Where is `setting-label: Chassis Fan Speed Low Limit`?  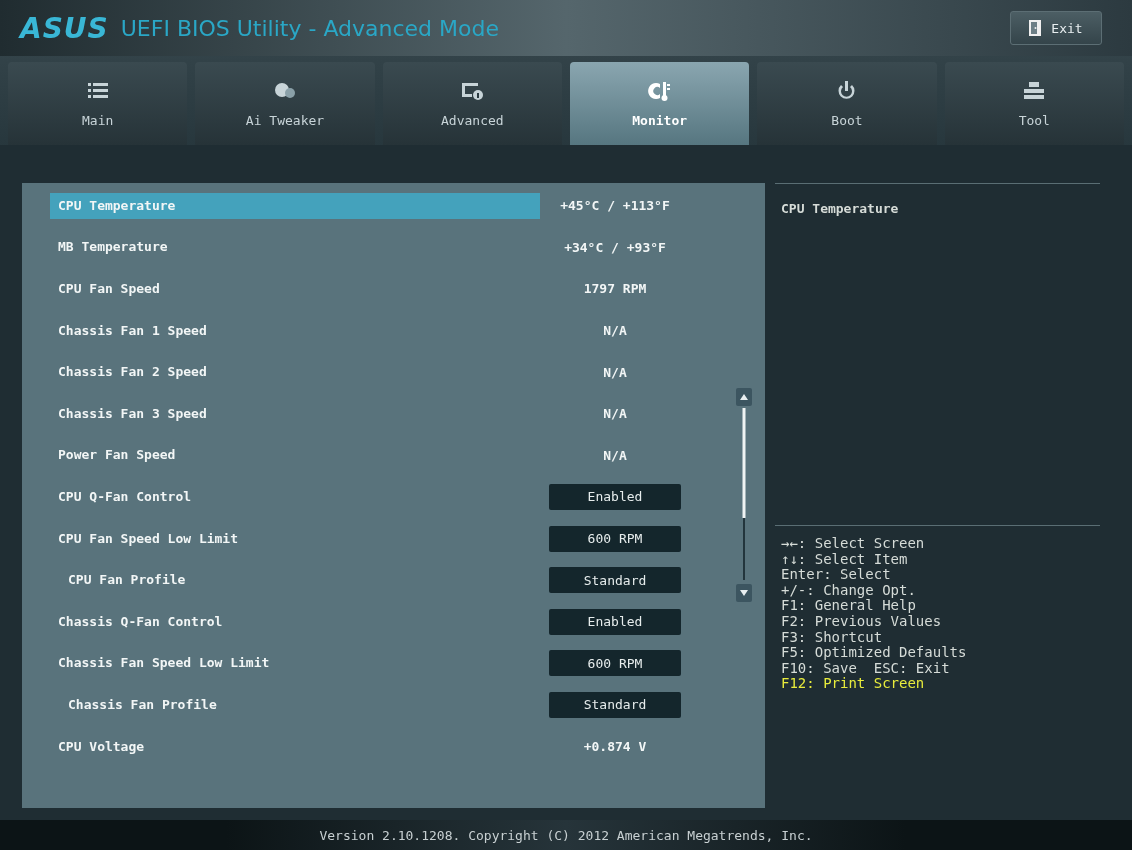
setting-label: Chassis Fan Speed Low Limit is located at coordinates (295, 663).